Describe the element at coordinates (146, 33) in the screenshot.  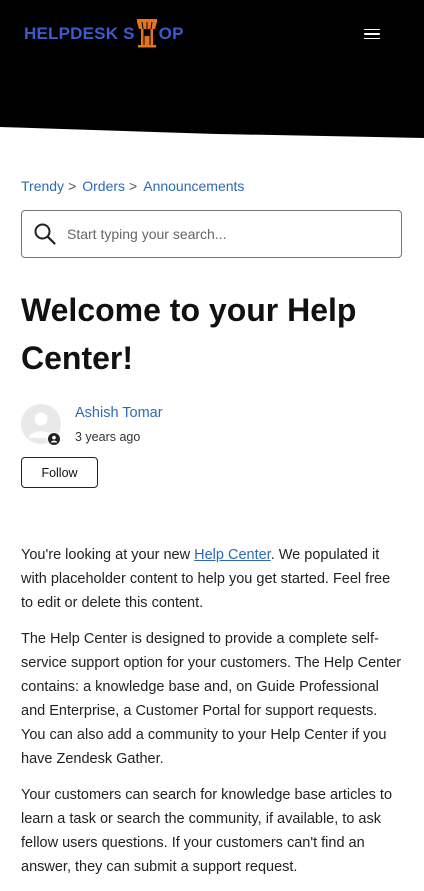
I see `storefront-icon` at that location.